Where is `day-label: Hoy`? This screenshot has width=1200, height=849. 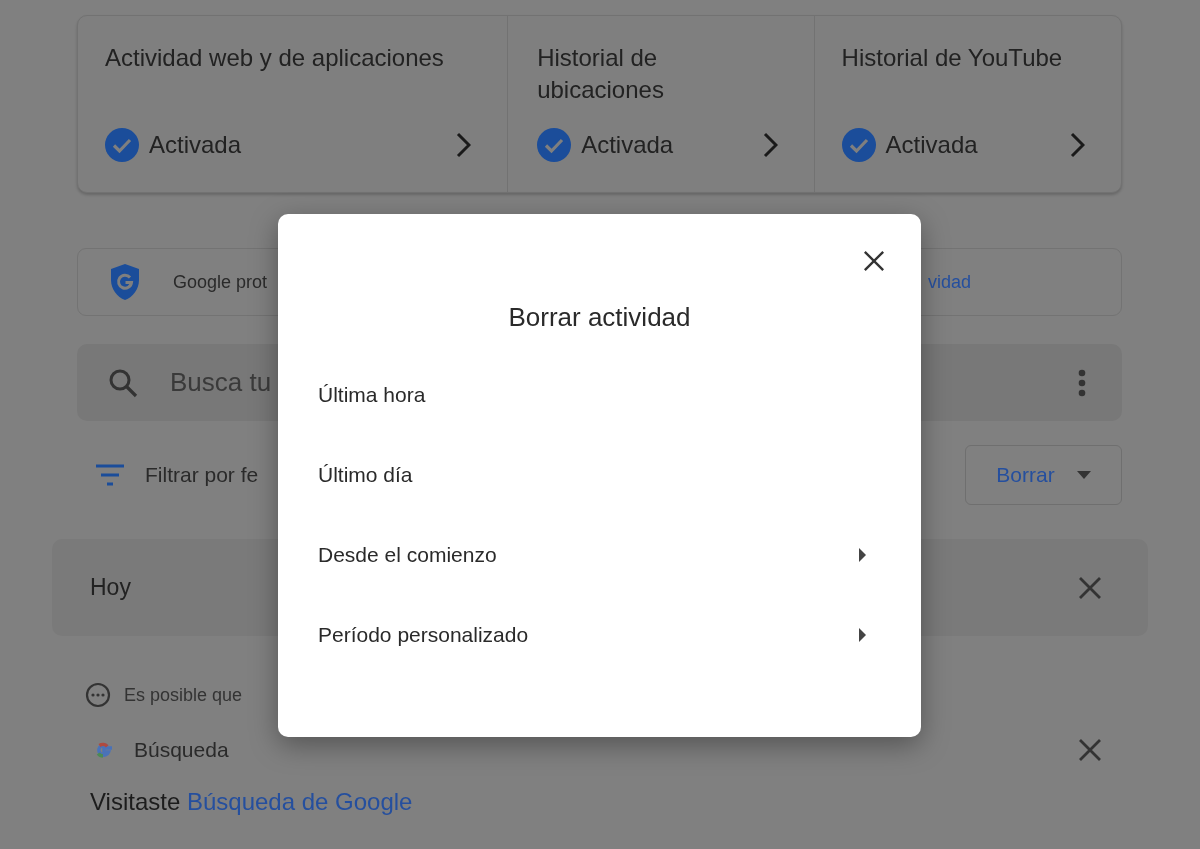
day-label: Hoy is located at coordinates (111, 587).